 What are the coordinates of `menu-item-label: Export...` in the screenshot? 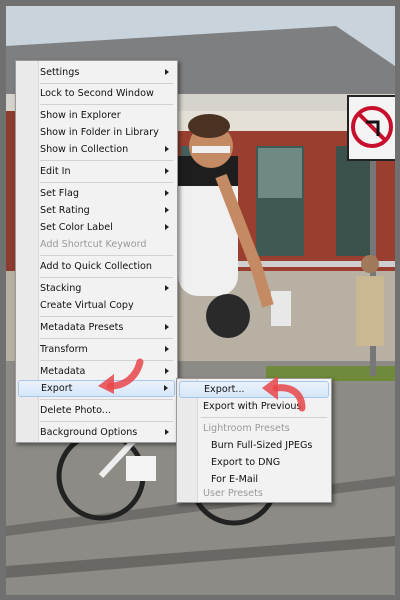 It's located at (224, 389).